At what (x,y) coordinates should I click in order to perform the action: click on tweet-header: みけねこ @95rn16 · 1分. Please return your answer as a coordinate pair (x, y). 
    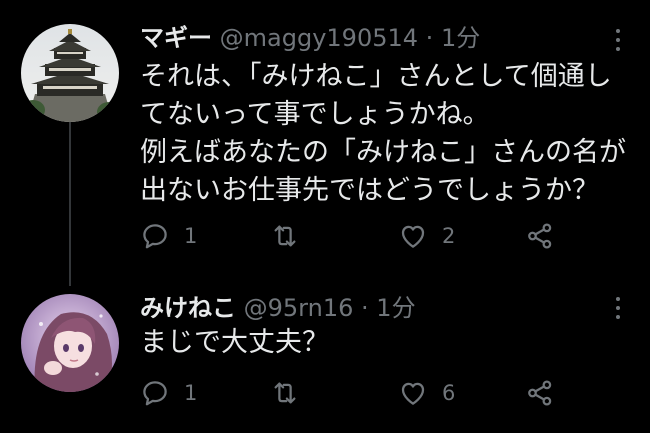
    Looking at the image, I should click on (278, 308).